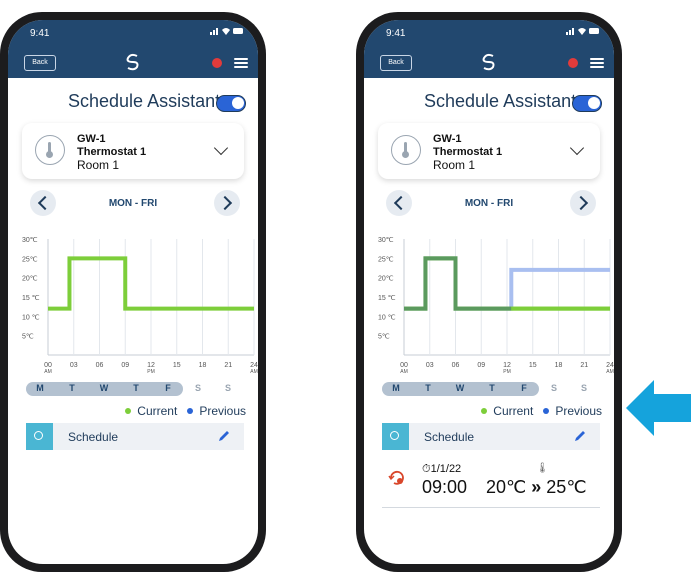 The width and height of the screenshot is (691, 572). What do you see at coordinates (396, 477) in the screenshot?
I see `schedule-change-icon` at bounding box center [396, 477].